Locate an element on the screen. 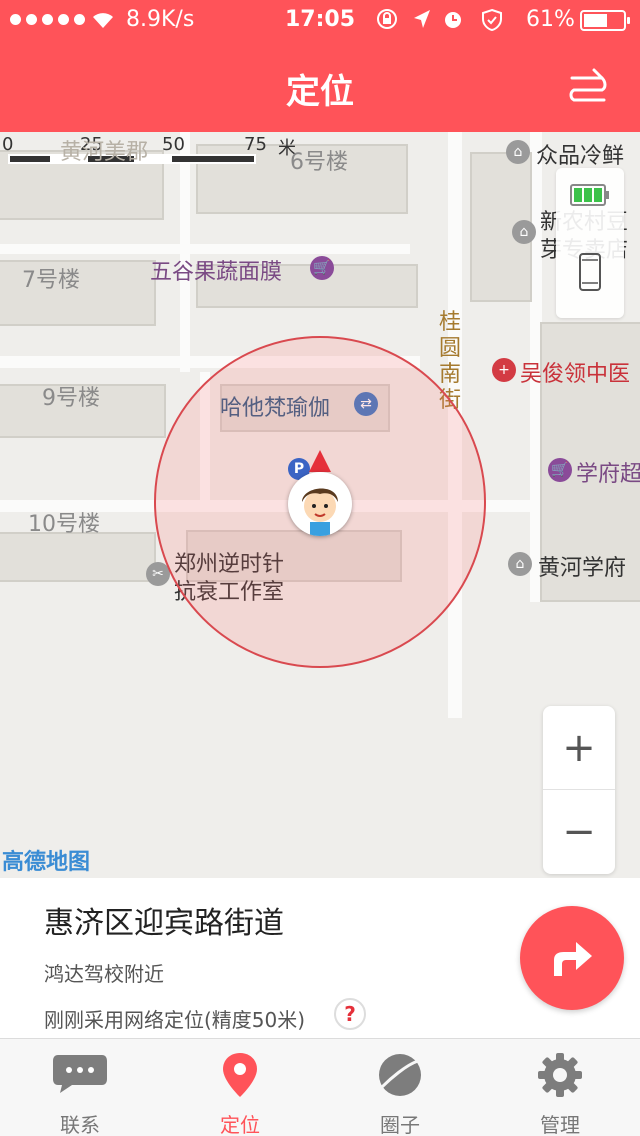 This screenshot has height=1136, width=640. zoom-in-button: + is located at coordinates (579, 748).